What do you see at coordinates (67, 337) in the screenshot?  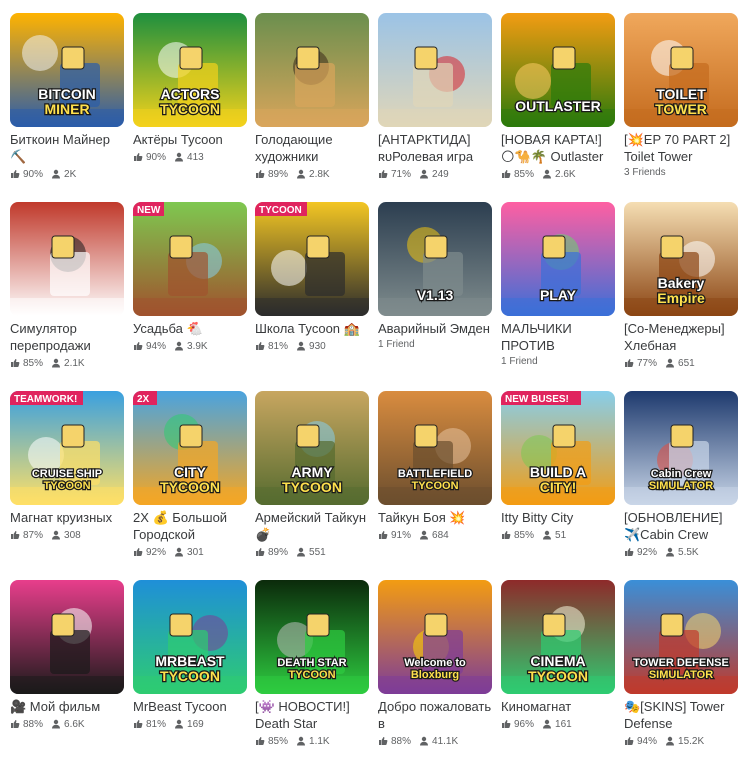 I see `game-title: Симулятор перепродажи` at bounding box center [67, 337].